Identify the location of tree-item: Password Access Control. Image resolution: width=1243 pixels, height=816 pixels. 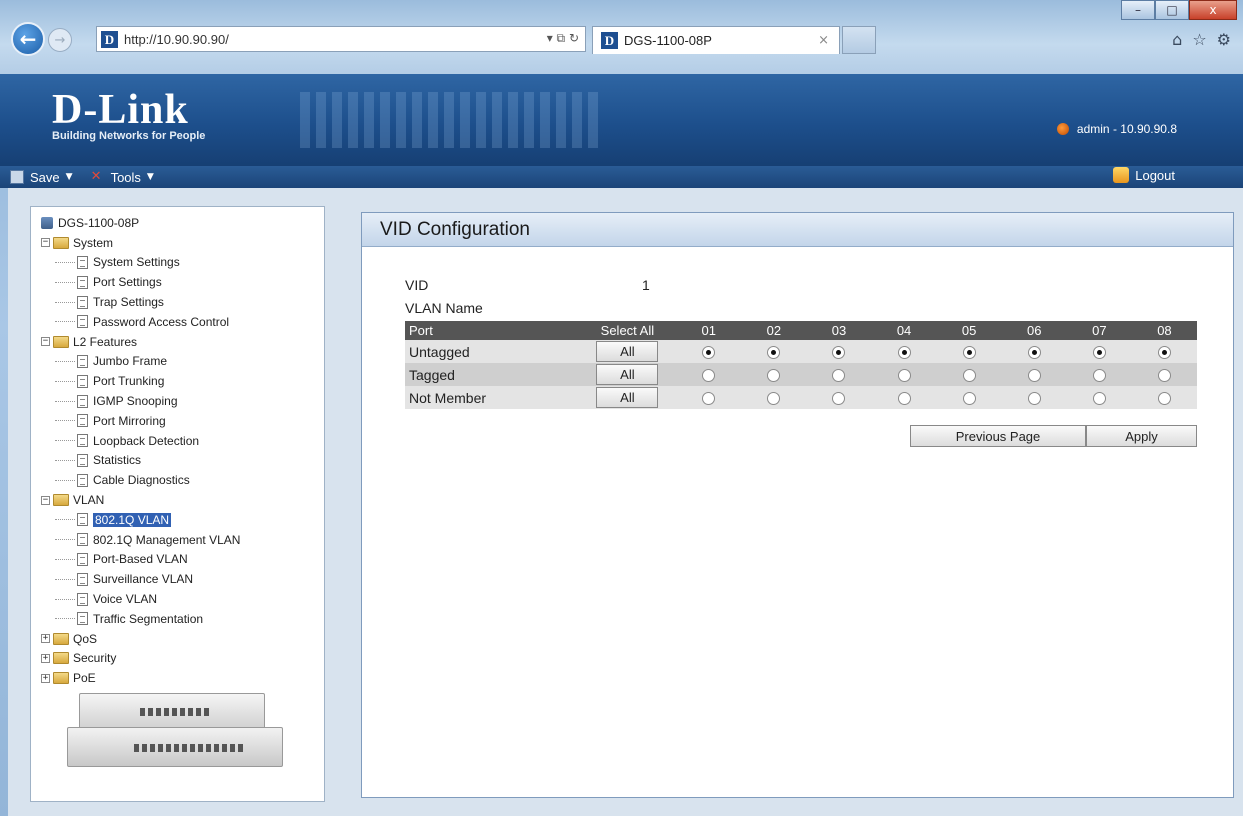
(182, 322).